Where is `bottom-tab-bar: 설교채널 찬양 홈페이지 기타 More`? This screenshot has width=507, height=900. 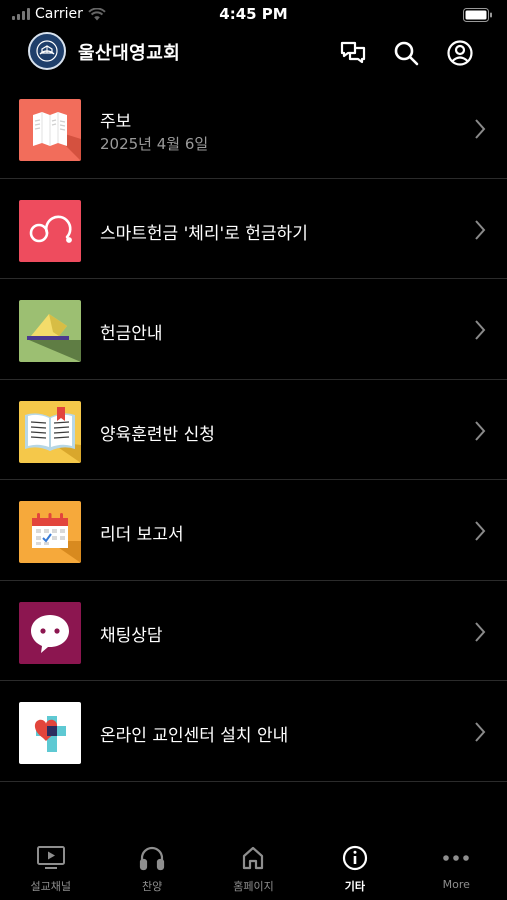 bottom-tab-bar: 설교채널 찬양 홈페이지 기타 More is located at coordinates (253, 868).